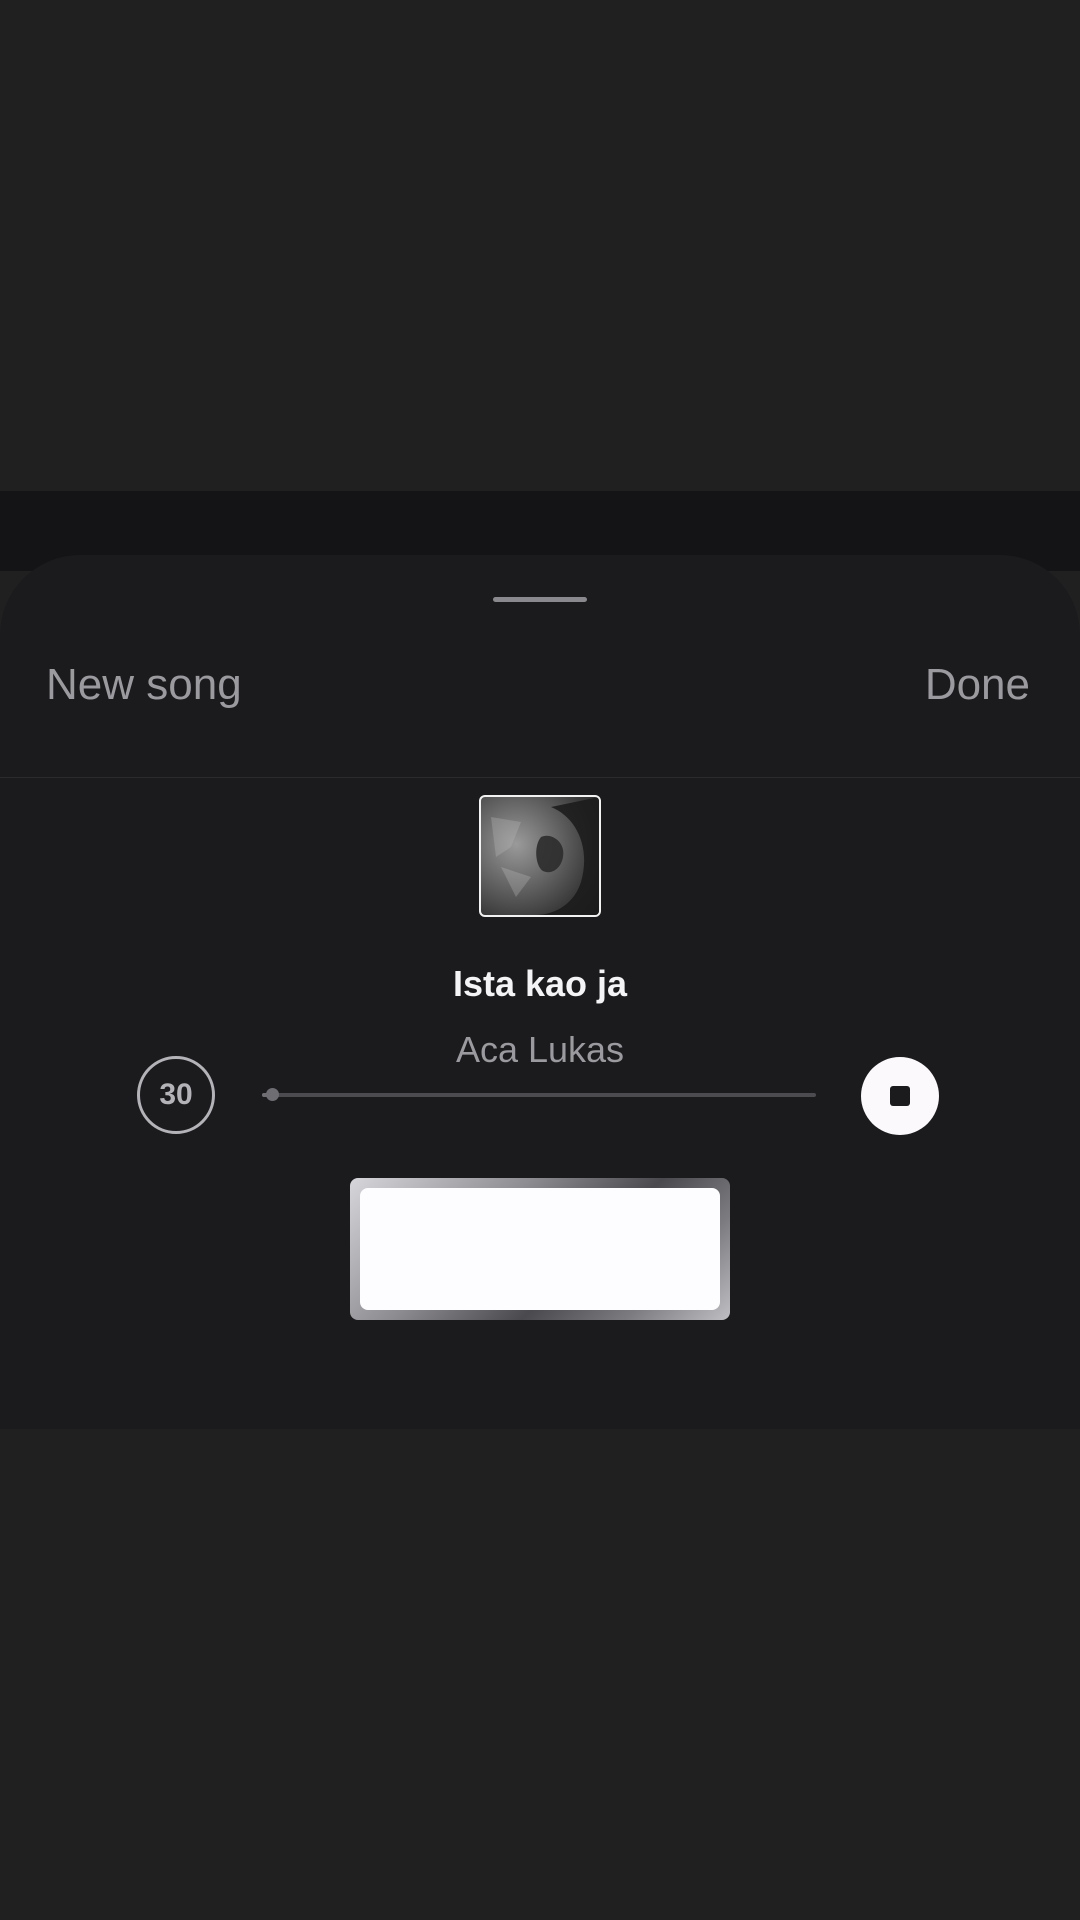  What do you see at coordinates (540, 856) in the screenshot?
I see `album-cover-image` at bounding box center [540, 856].